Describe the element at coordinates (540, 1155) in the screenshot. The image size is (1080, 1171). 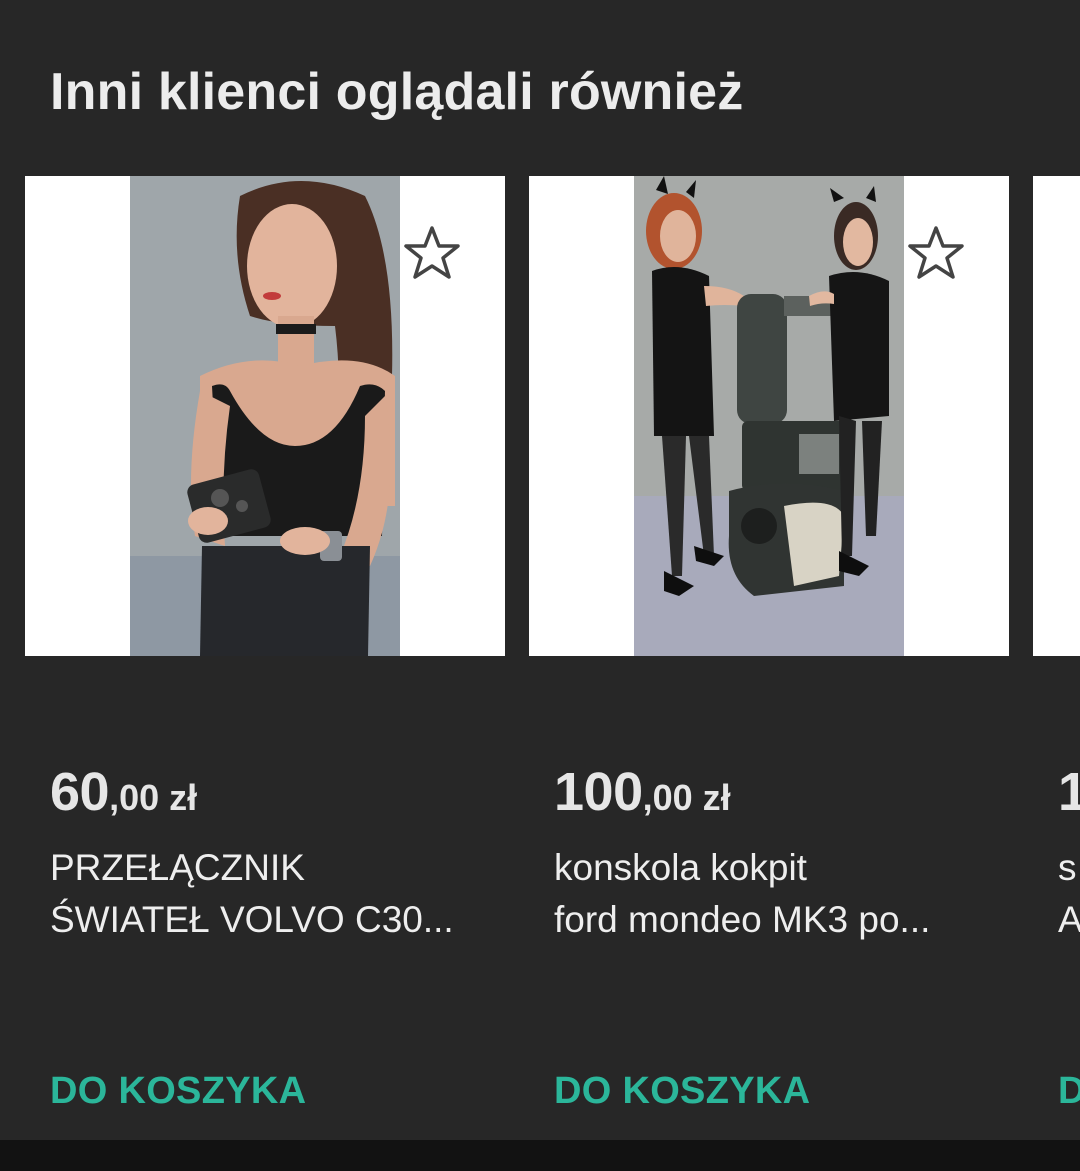
I see `bottom-bar` at that location.